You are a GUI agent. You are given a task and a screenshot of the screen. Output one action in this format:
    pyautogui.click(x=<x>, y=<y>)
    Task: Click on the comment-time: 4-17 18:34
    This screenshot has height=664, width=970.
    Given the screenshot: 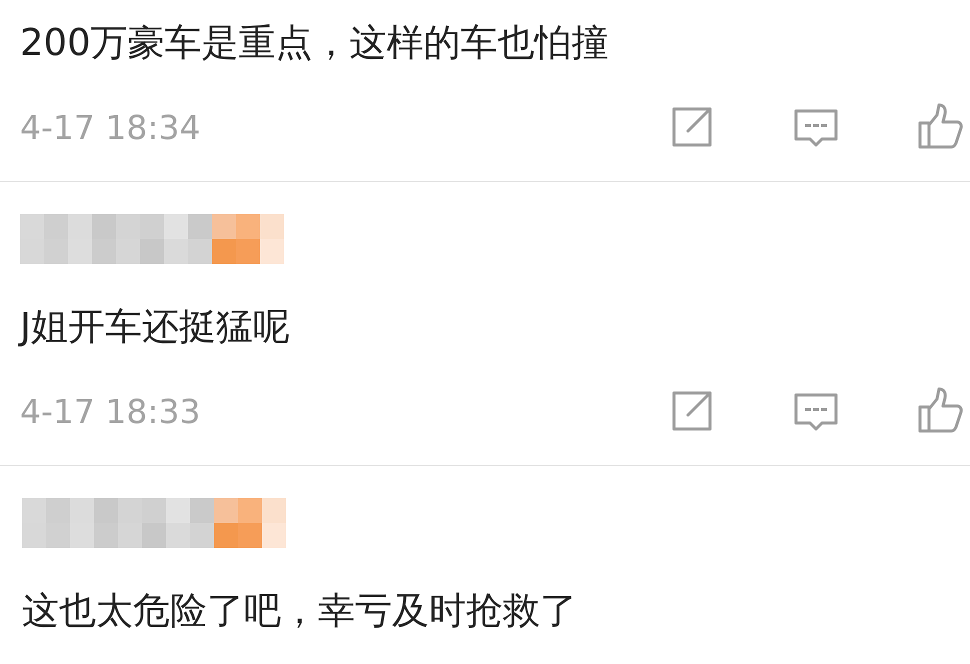 What is the action you would take?
    pyautogui.click(x=111, y=127)
    